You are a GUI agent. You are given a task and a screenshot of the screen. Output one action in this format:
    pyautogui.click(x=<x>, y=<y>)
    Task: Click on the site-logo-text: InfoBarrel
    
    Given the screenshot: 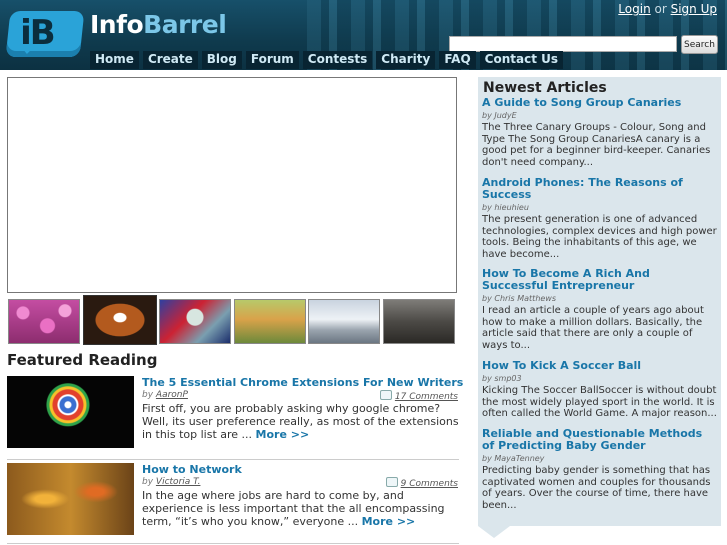 What is the action you would take?
    pyautogui.click(x=158, y=24)
    